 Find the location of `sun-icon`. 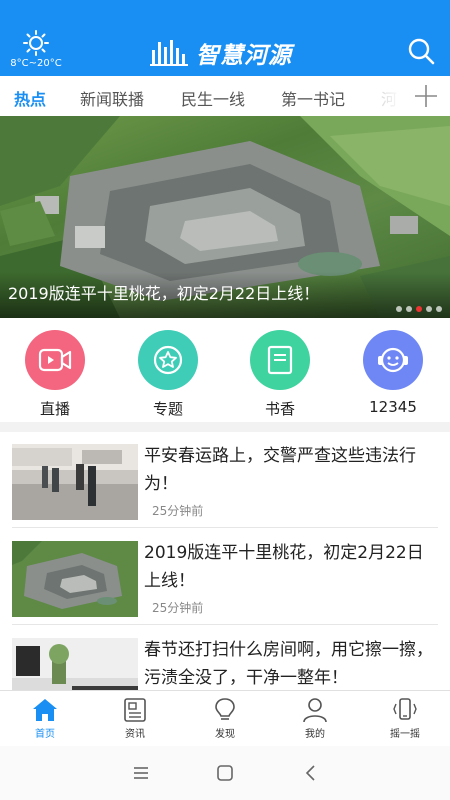

sun-icon is located at coordinates (36, 43).